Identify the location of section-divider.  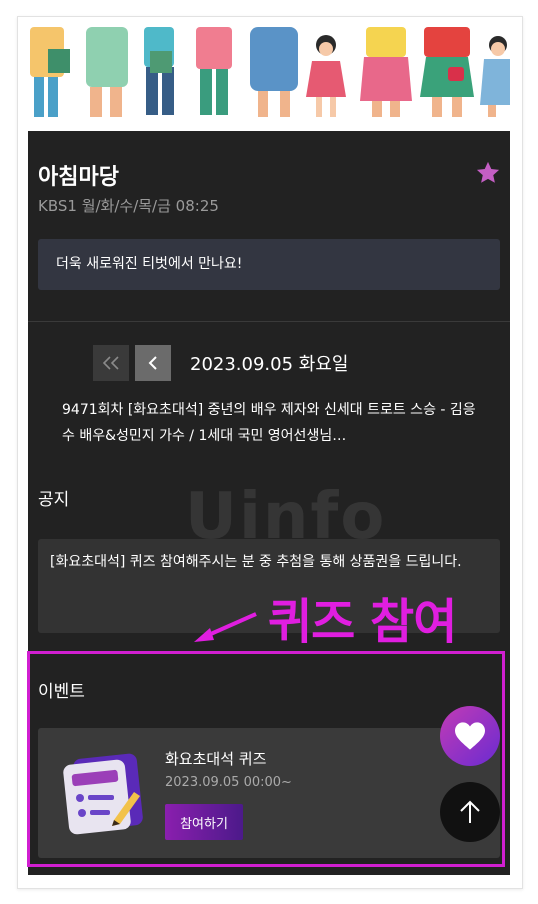
(269, 321).